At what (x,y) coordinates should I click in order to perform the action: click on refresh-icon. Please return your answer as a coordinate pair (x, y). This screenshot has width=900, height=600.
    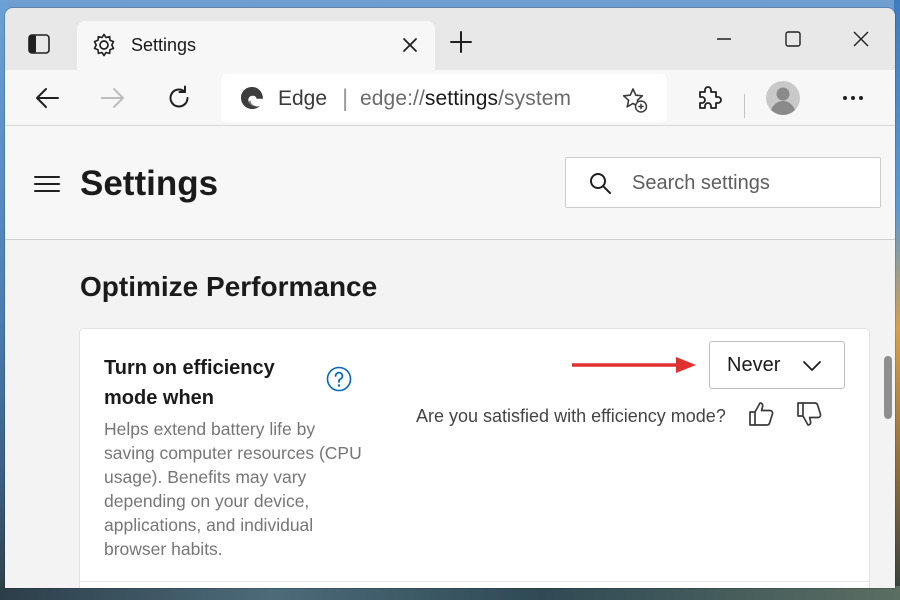
    Looking at the image, I should click on (179, 96).